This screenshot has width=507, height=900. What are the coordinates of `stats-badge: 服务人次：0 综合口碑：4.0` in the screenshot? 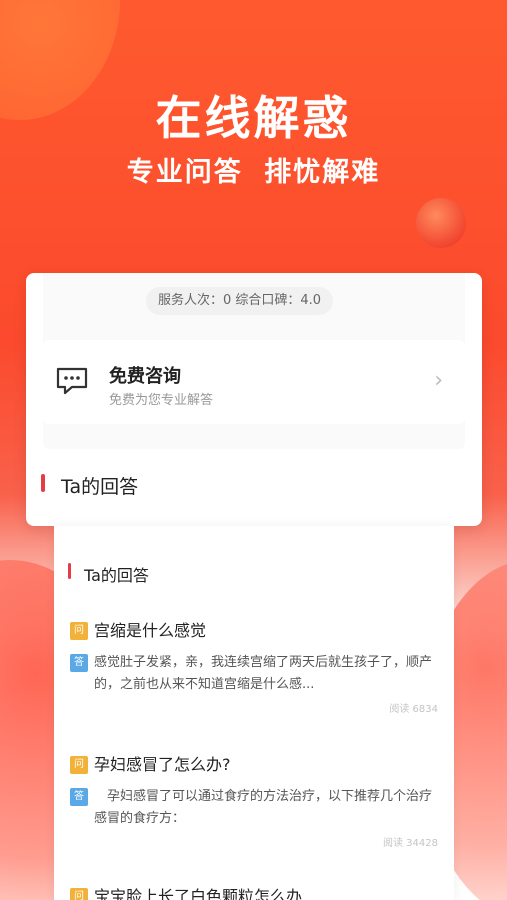 It's located at (240, 301).